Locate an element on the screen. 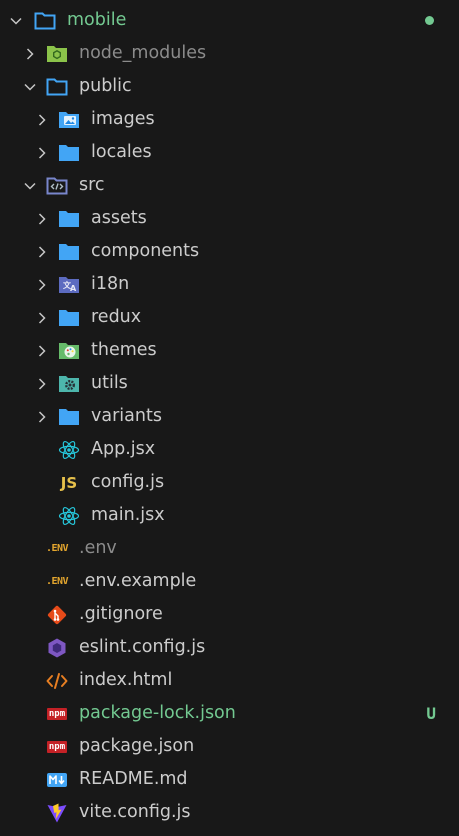  modified-indicator-dot is located at coordinates (429, 20).